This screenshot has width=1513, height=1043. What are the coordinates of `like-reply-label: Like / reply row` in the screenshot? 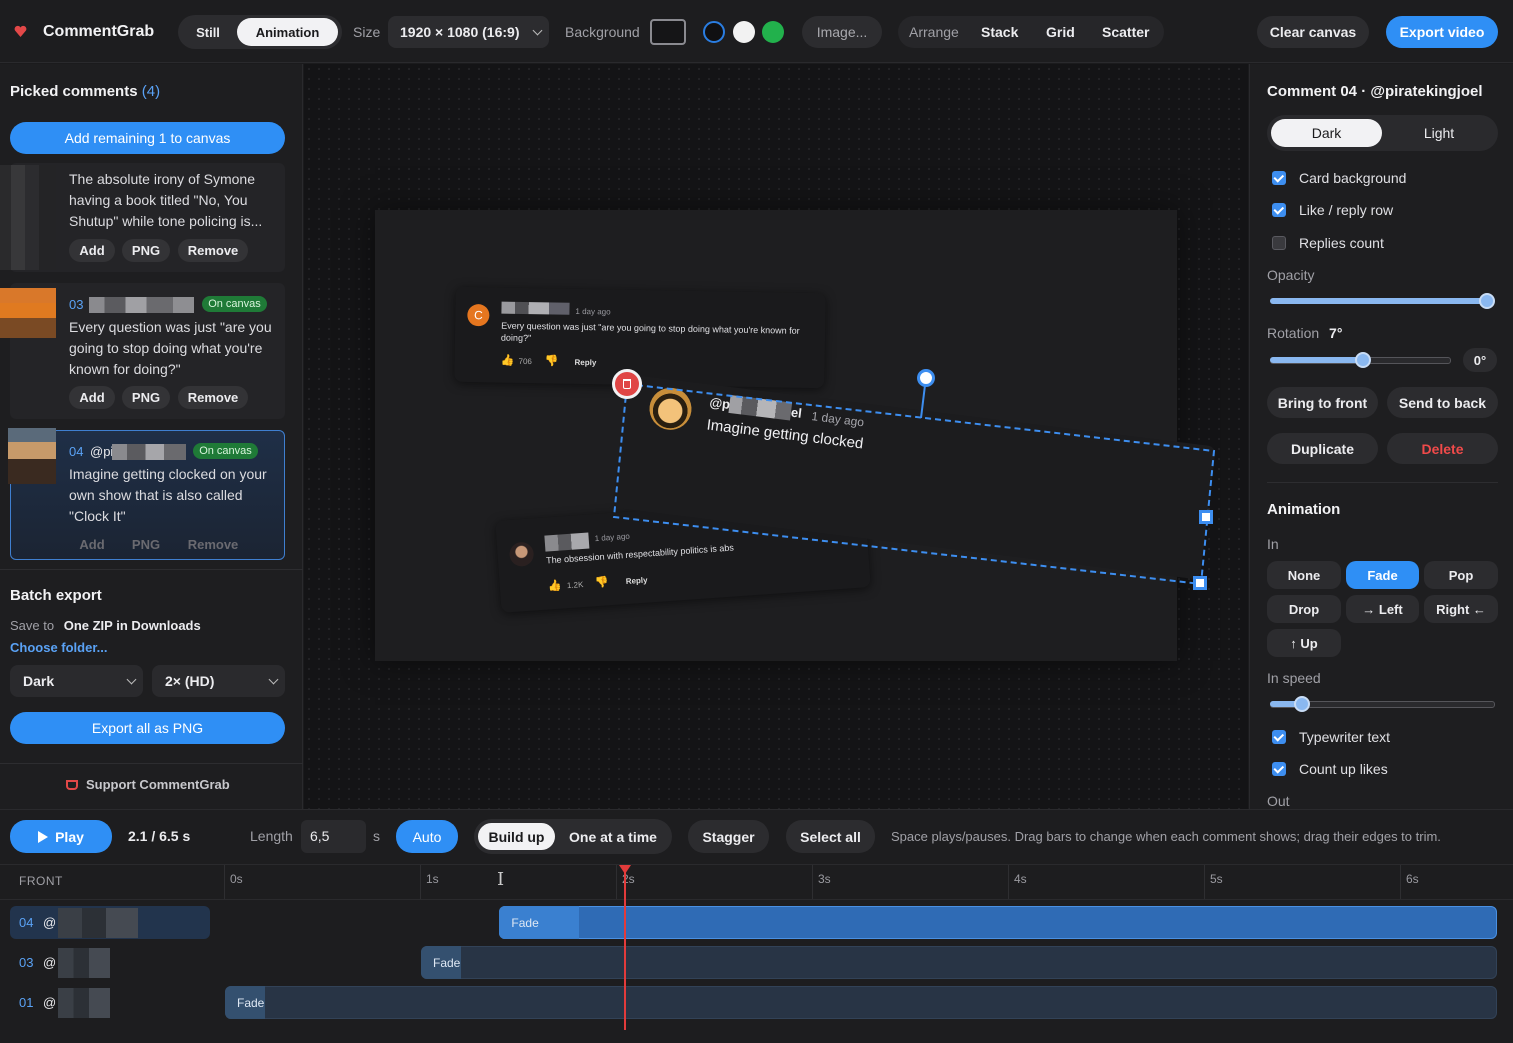 It's located at (1346, 210).